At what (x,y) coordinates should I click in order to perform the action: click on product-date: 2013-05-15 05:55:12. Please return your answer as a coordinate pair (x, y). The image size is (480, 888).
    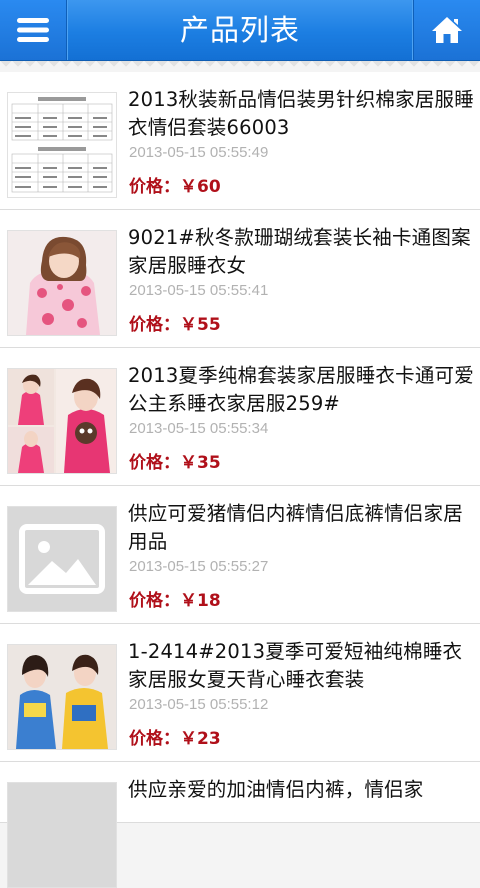
    Looking at the image, I should click on (199, 704).